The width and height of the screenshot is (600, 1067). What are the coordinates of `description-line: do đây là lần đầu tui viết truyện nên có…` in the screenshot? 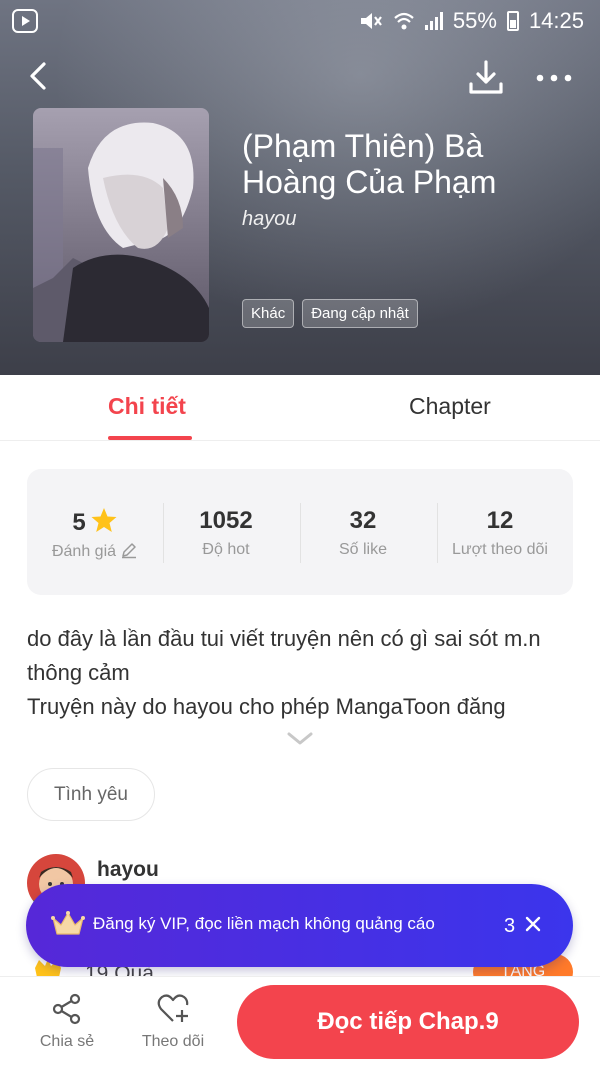 It's located at (284, 638).